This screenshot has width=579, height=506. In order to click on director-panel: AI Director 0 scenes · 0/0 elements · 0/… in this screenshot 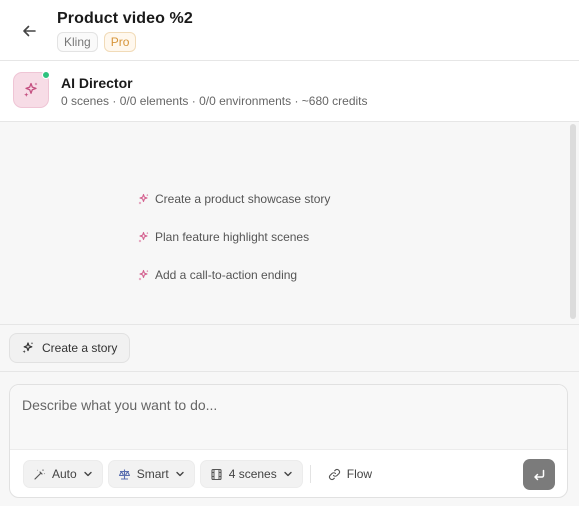, I will do `click(289, 91)`.